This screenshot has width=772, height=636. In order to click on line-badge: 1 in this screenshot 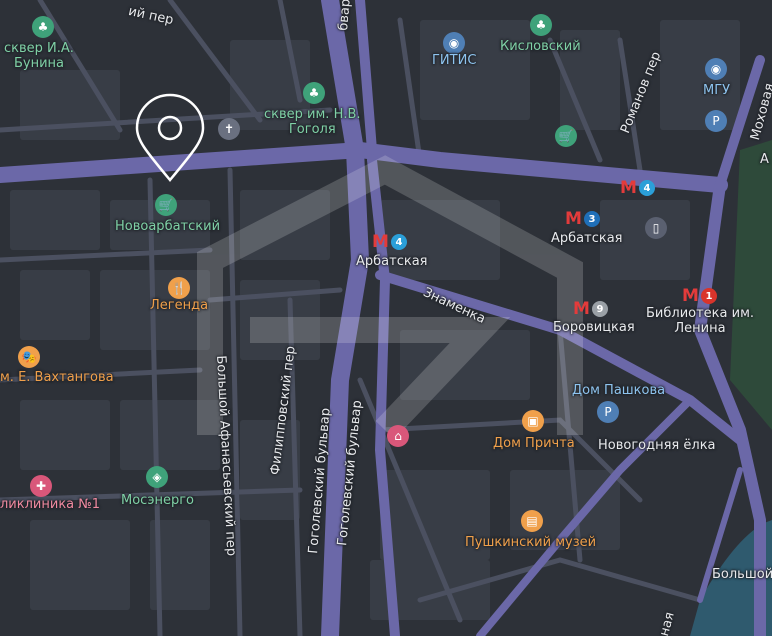, I will do `click(708, 296)`.